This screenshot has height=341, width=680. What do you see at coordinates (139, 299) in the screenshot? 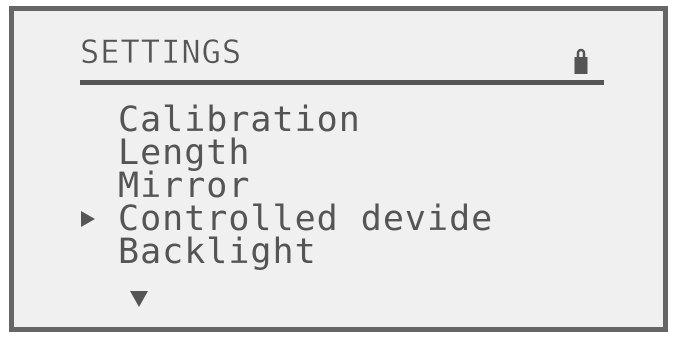
I see `chevron-down-icon` at bounding box center [139, 299].